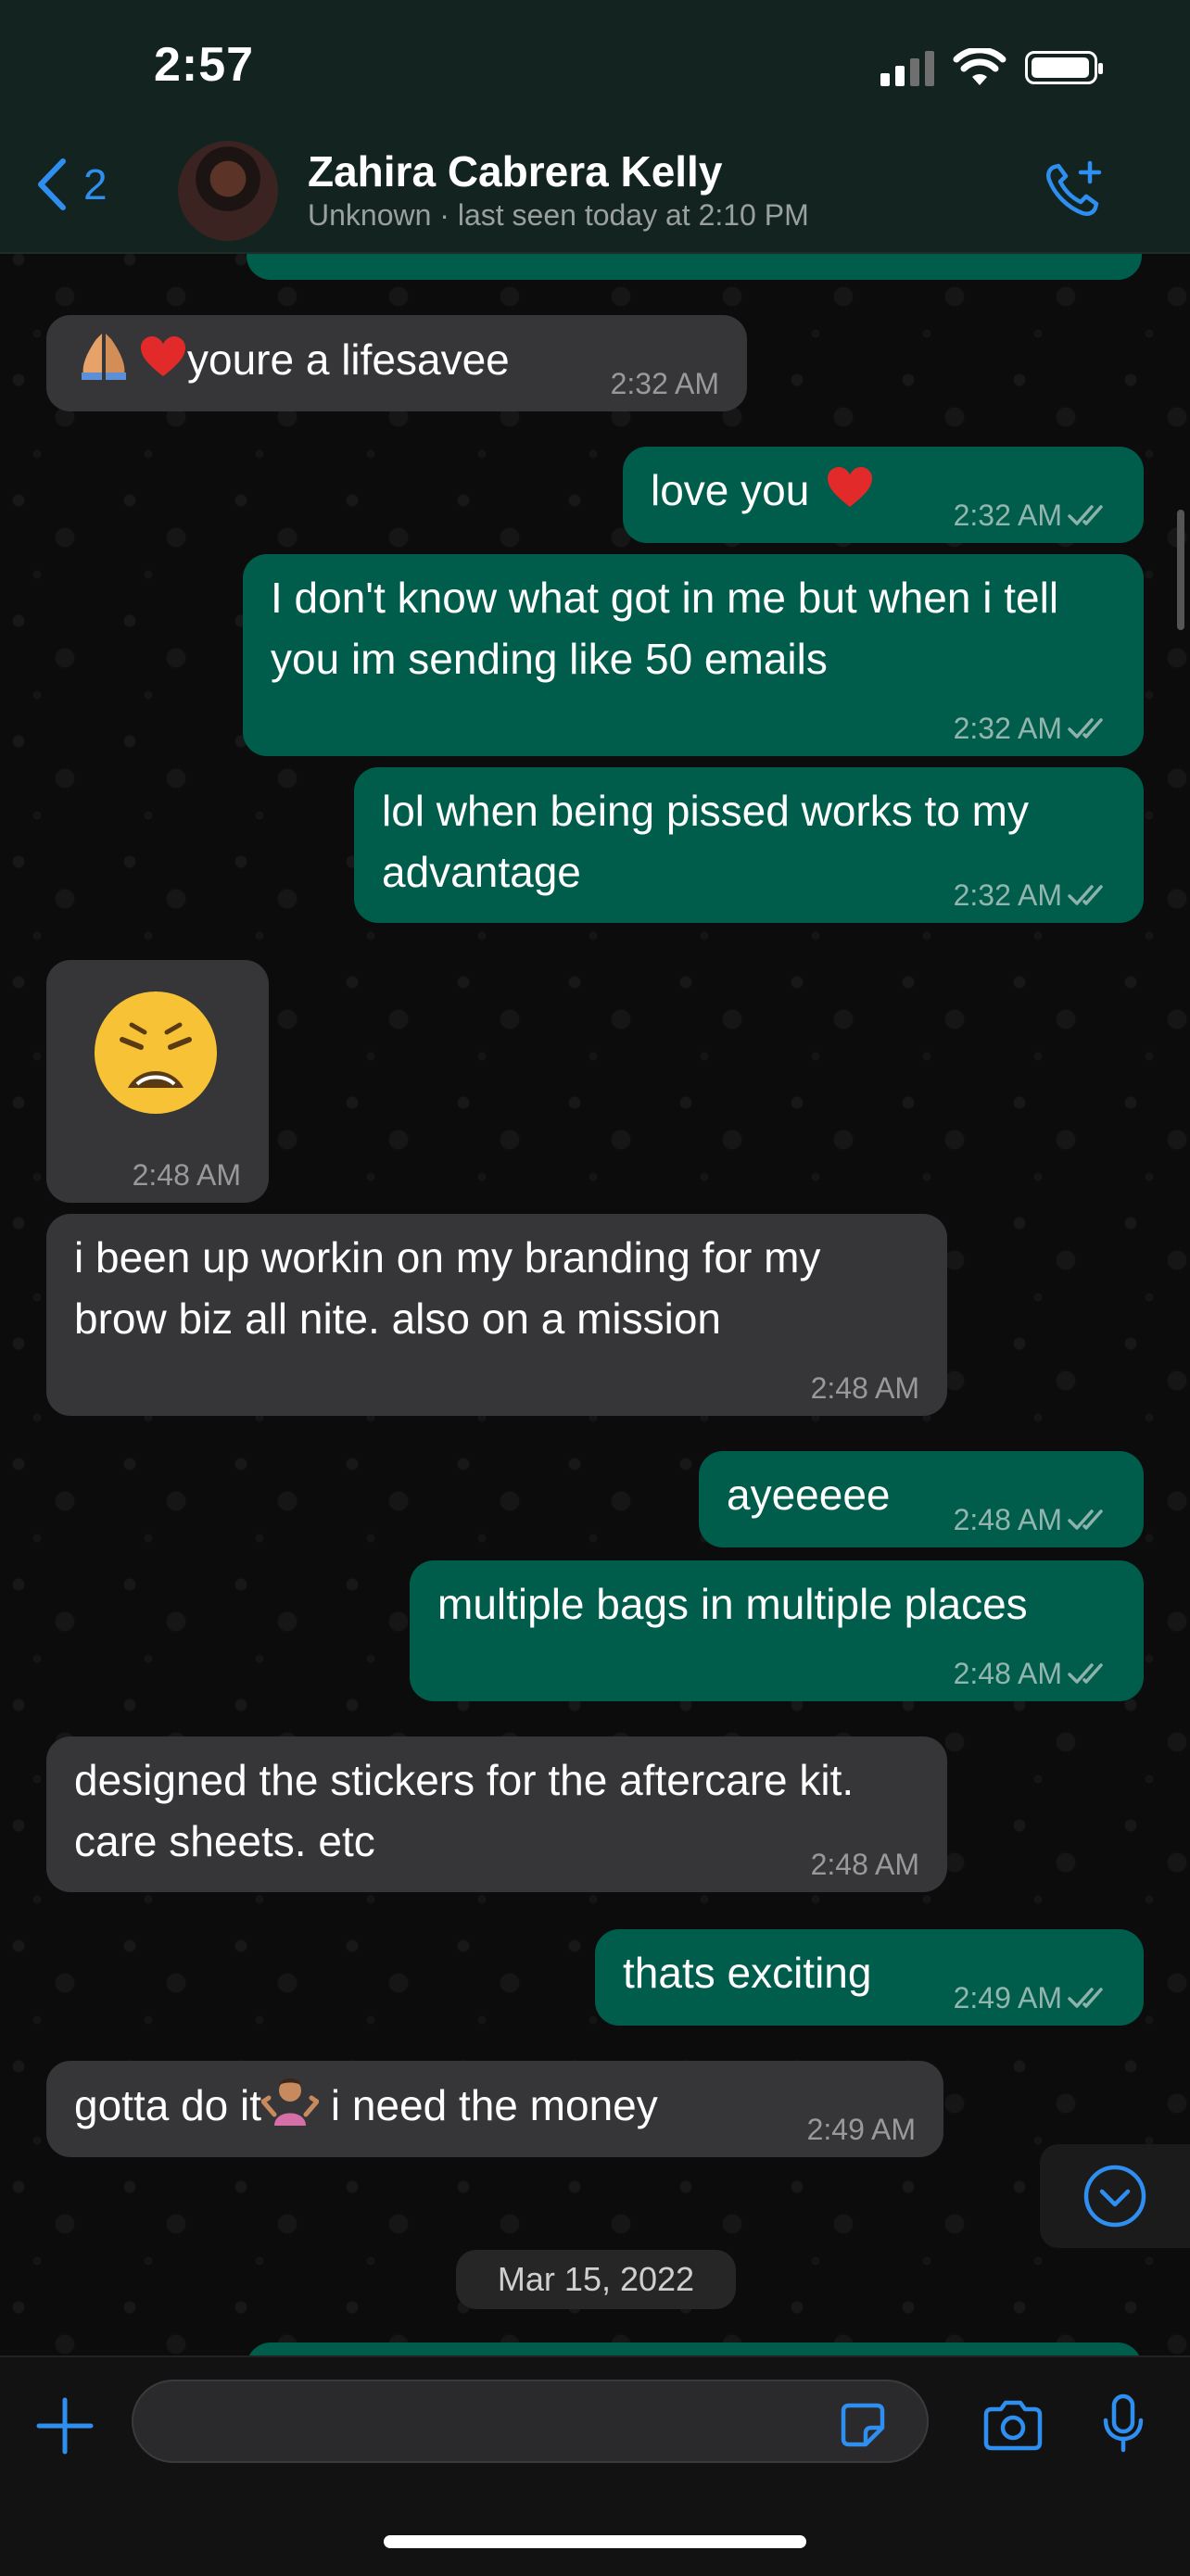 This screenshot has height=2576, width=1190. I want to click on message-bubble-incoming-emoji: 2:48 AM, so click(157, 1081).